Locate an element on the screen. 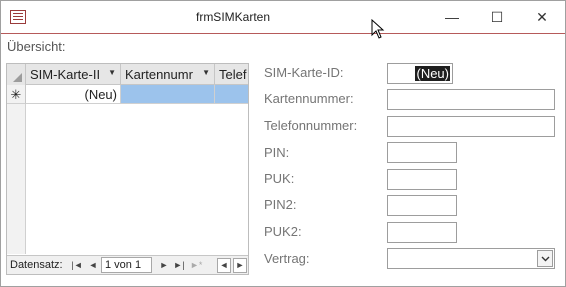 This screenshot has width=566, height=287. cell-sim-karte-id: (Neu) is located at coordinates (73, 94).